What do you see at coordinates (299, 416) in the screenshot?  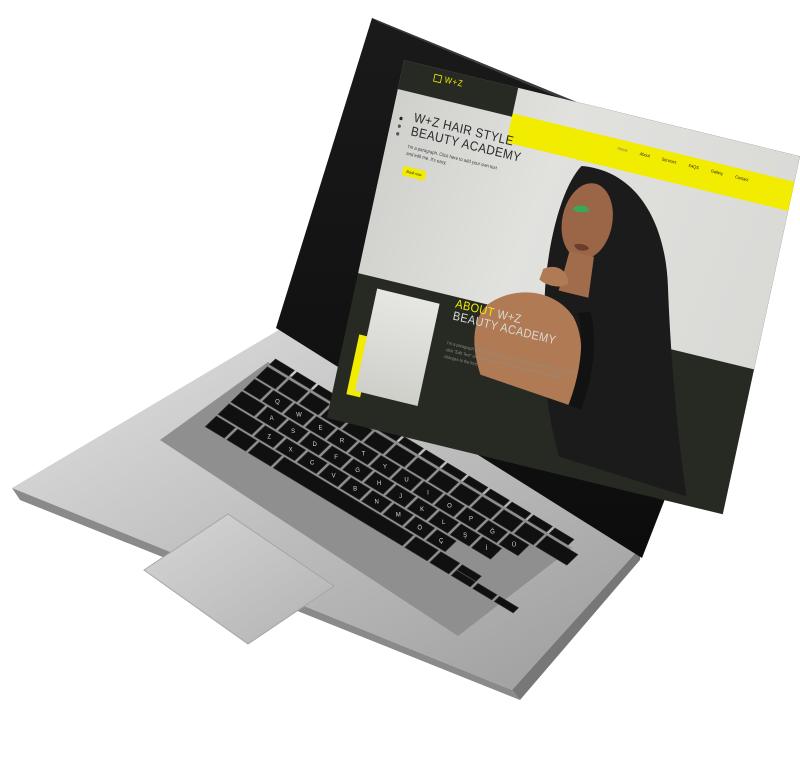 I see `key-label: W` at bounding box center [299, 416].